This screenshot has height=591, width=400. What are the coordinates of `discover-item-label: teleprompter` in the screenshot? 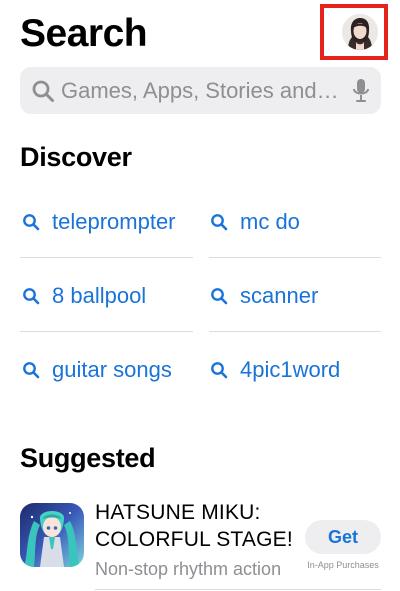 It's located at (114, 221).